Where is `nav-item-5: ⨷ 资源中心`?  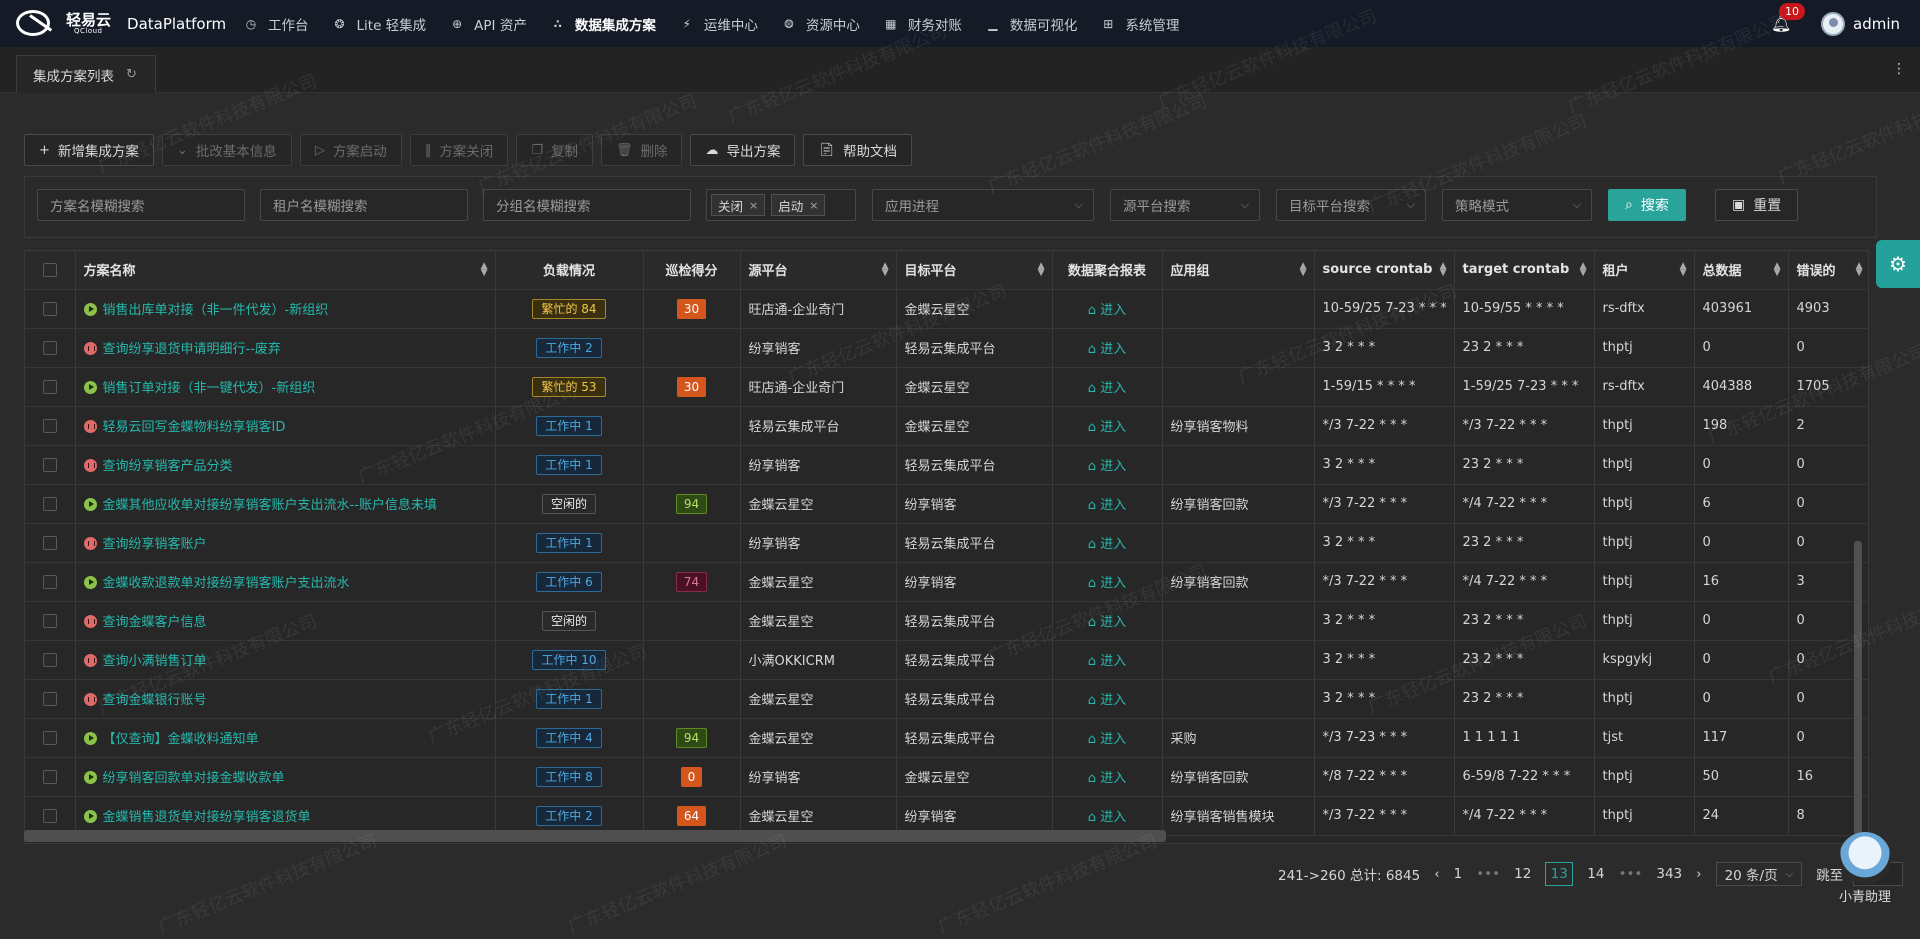 nav-item-5: ⨷ 资源中心 is located at coordinates (821, 23).